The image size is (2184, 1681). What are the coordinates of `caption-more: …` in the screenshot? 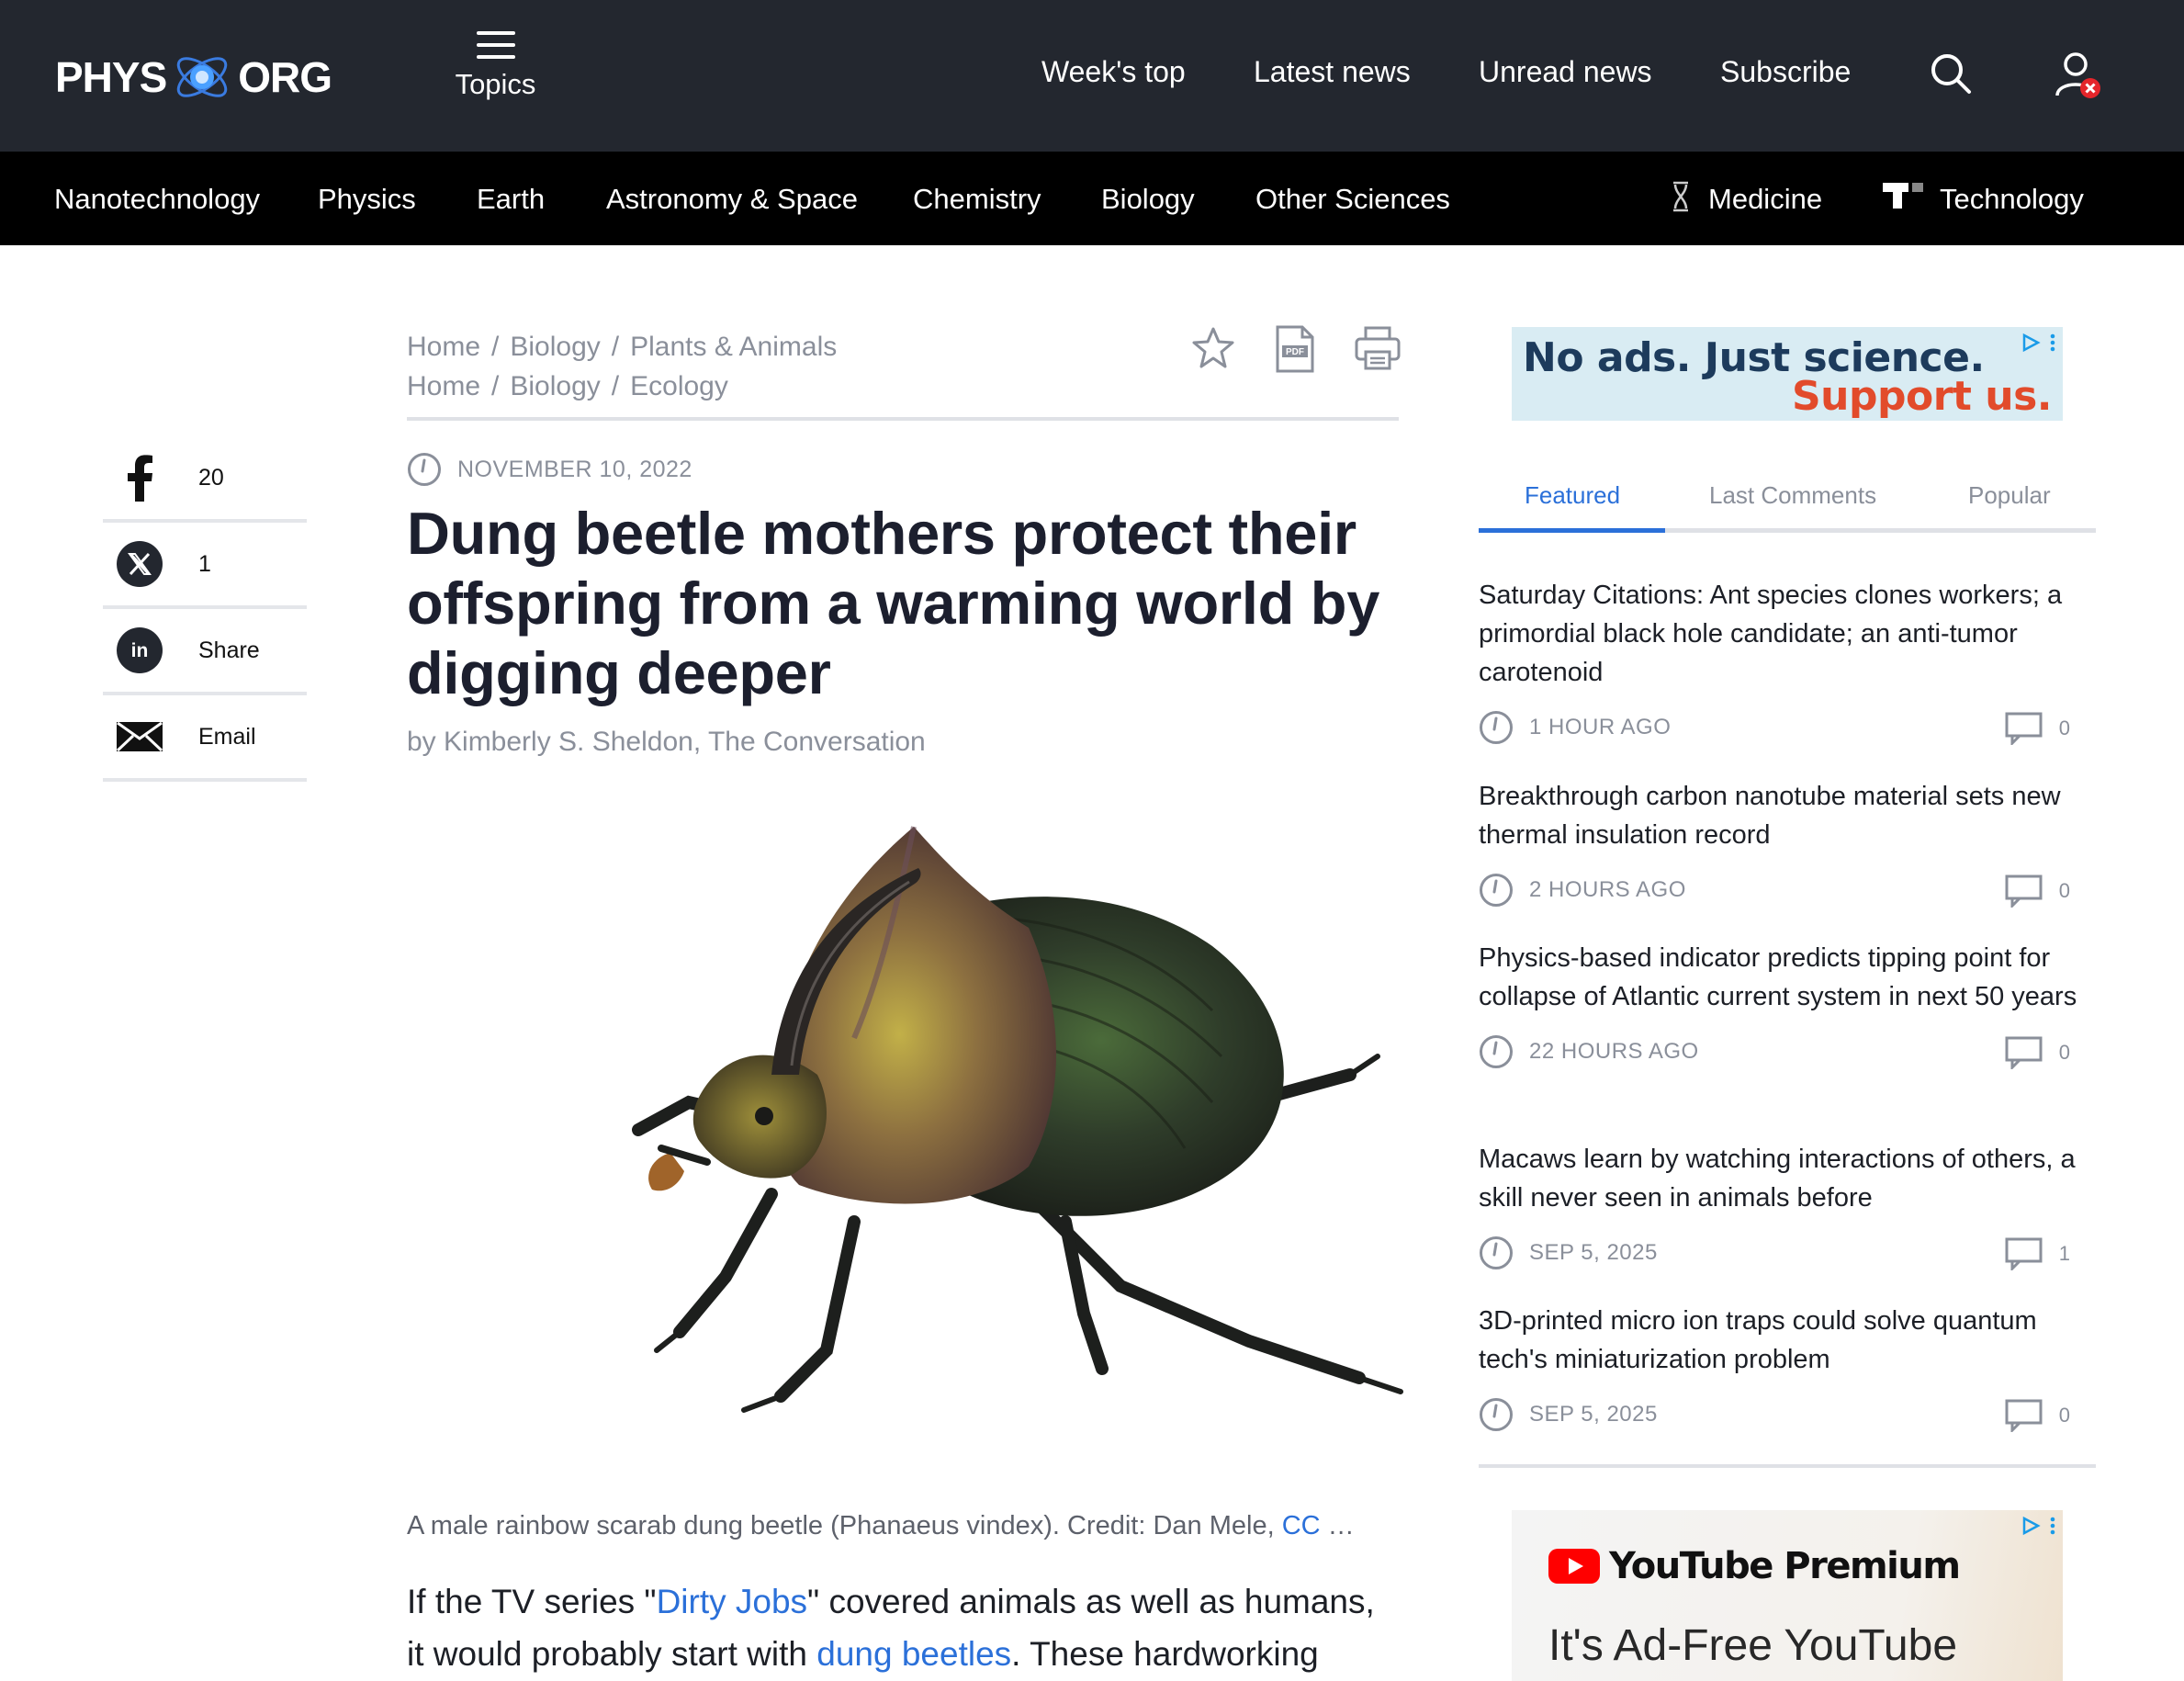 It's located at (1338, 1525).